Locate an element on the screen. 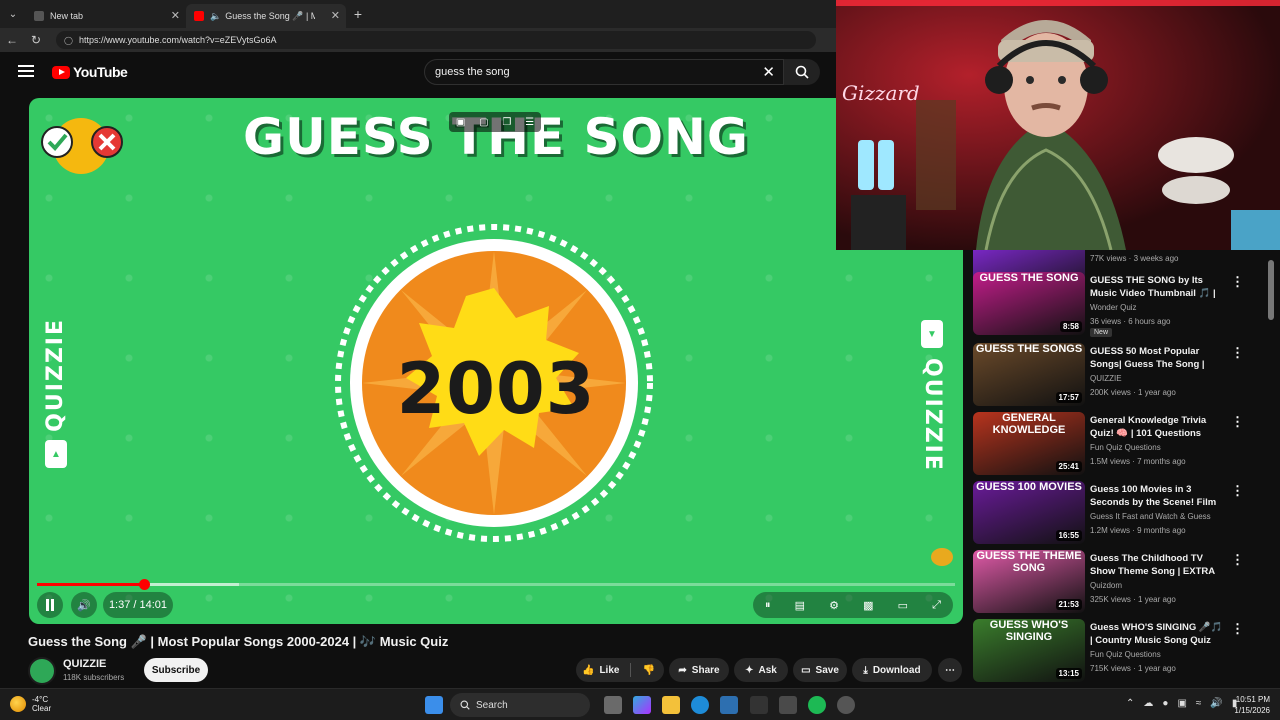 This screenshot has height=720, width=1280. recommendation-channel: Wonder Quiz is located at coordinates (1113, 307).